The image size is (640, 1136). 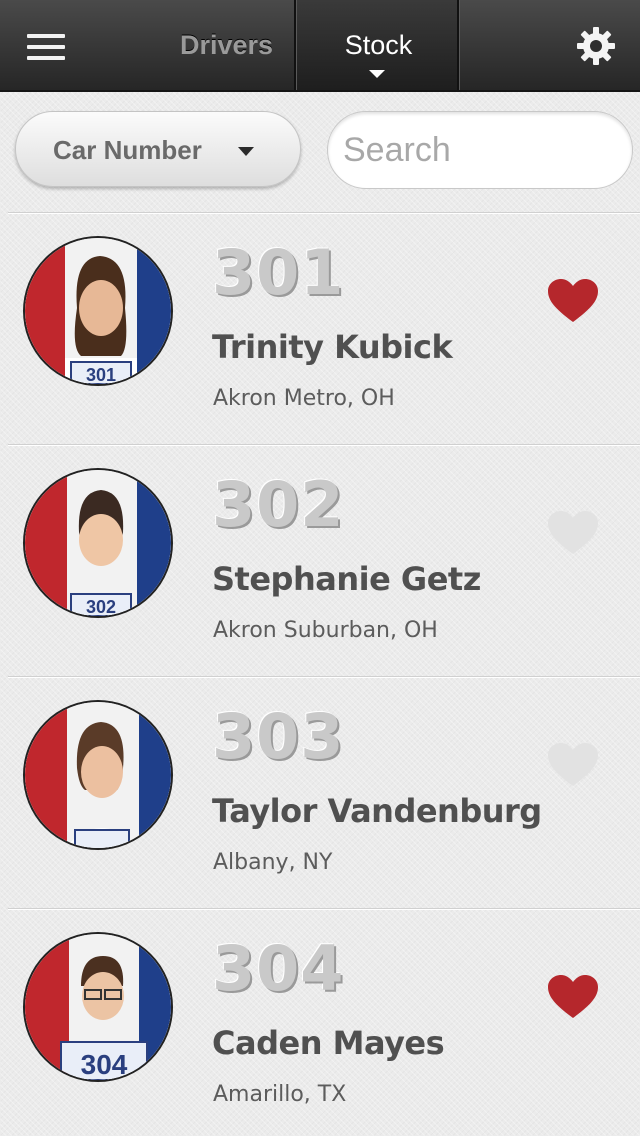 What do you see at coordinates (304, 398) in the screenshot?
I see `driver-location: Akron Metro, OH` at bounding box center [304, 398].